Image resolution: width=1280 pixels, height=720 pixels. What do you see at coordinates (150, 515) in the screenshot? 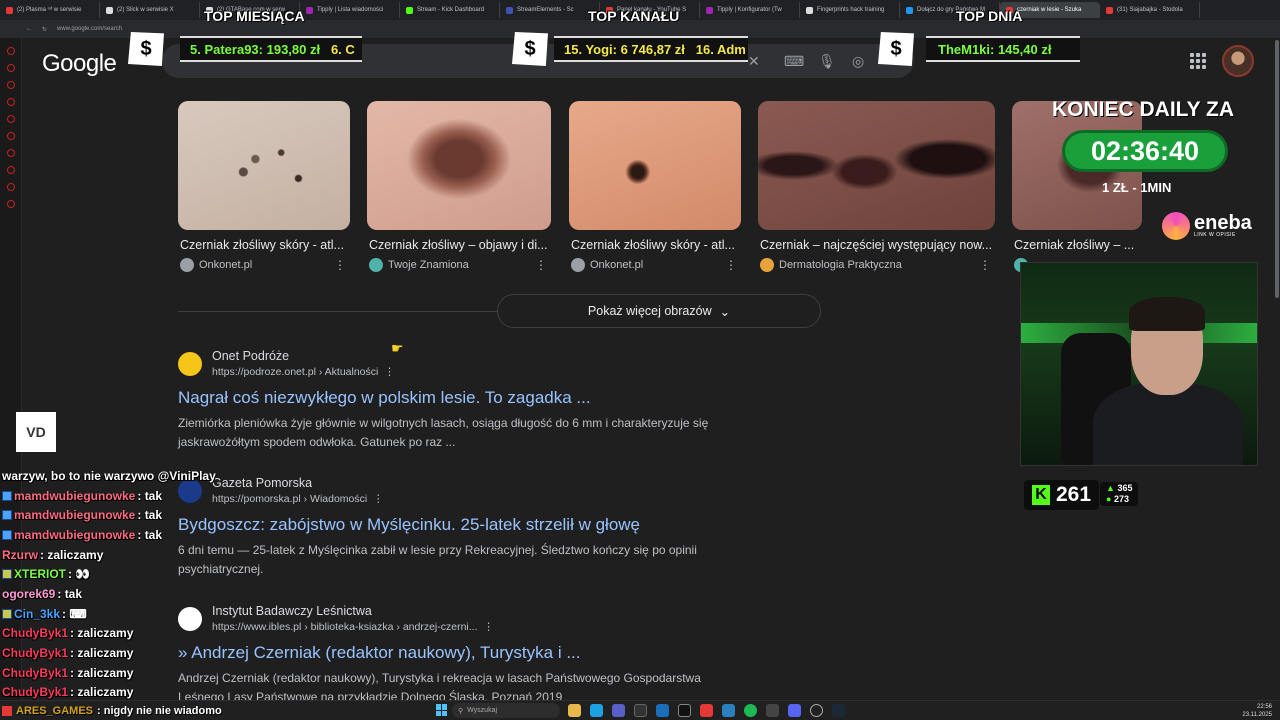
I see `chat-text: : tak` at bounding box center [150, 515].